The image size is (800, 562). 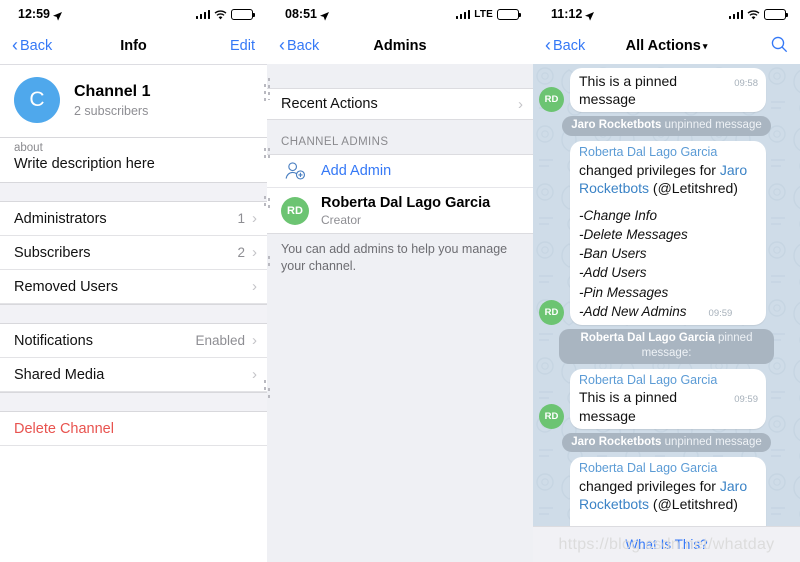 I want to click on privilege-item: -Ban Users, so click(x=613, y=254).